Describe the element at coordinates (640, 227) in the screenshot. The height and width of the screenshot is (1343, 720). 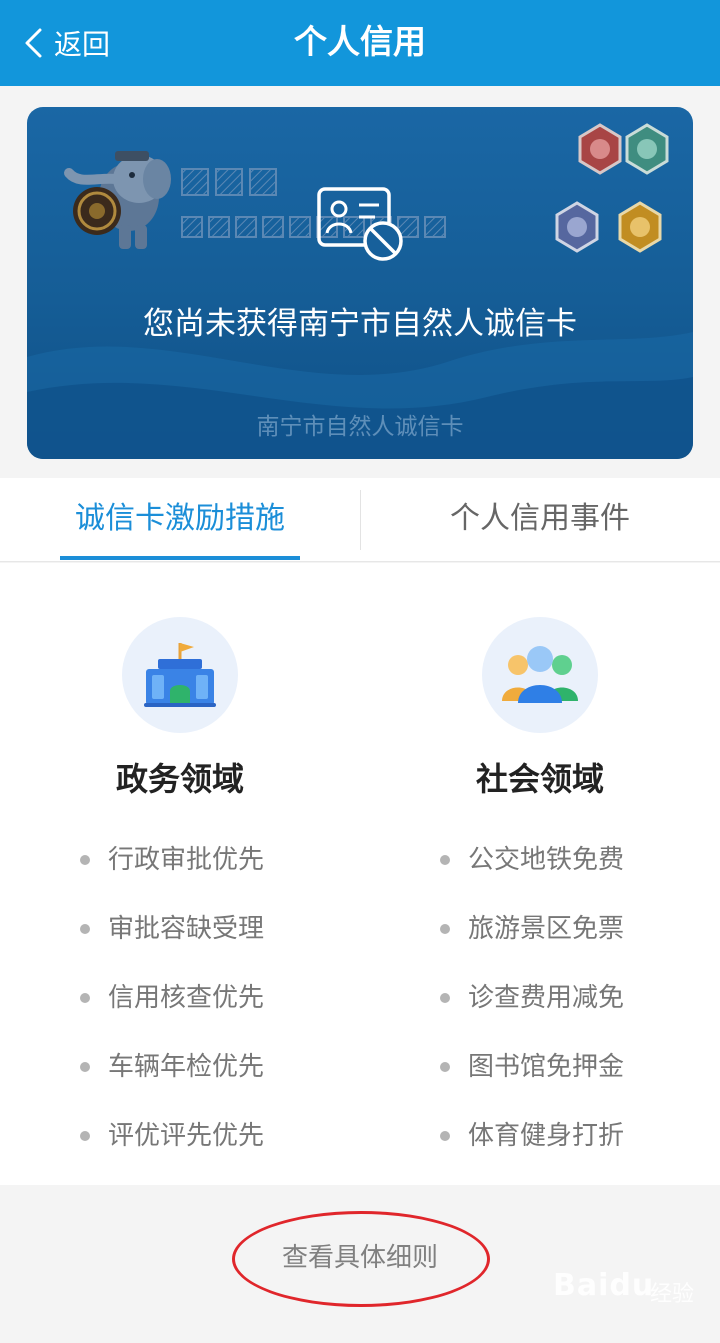
I see `gold-badge-icon` at that location.